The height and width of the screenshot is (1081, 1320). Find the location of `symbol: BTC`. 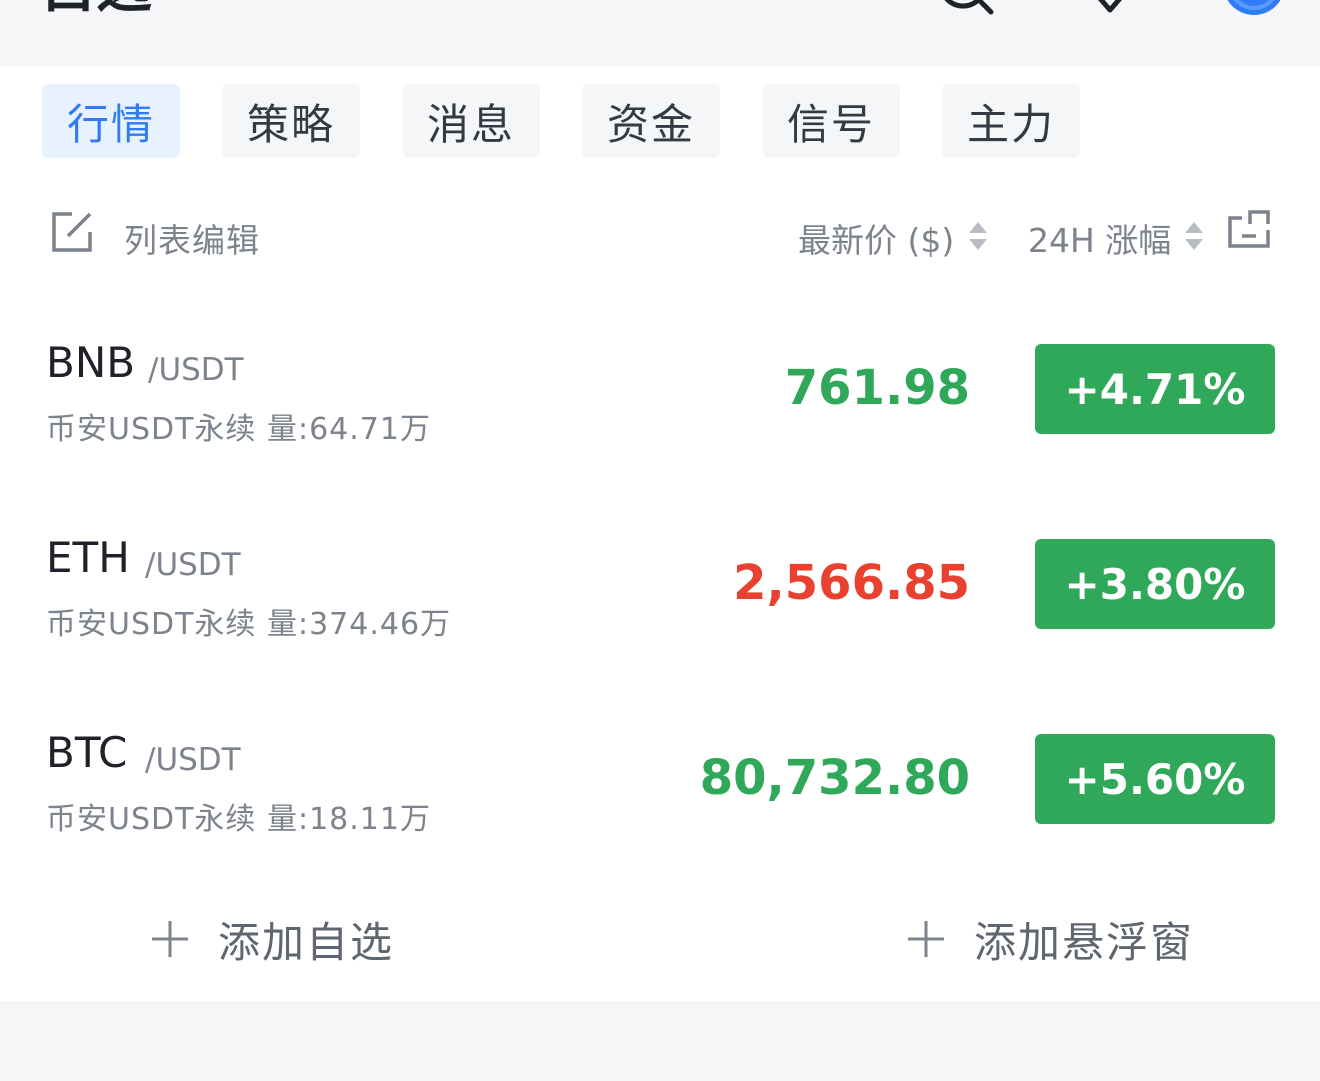

symbol: BTC is located at coordinates (87, 752).